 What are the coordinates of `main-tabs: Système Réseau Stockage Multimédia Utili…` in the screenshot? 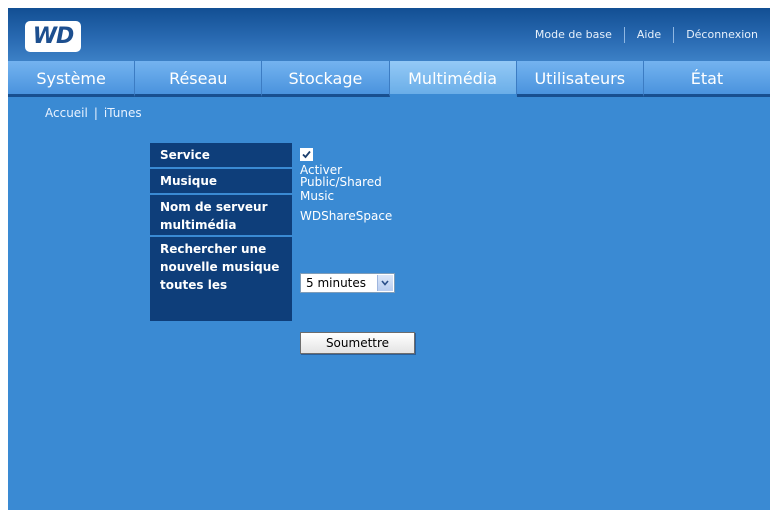 It's located at (389, 79).